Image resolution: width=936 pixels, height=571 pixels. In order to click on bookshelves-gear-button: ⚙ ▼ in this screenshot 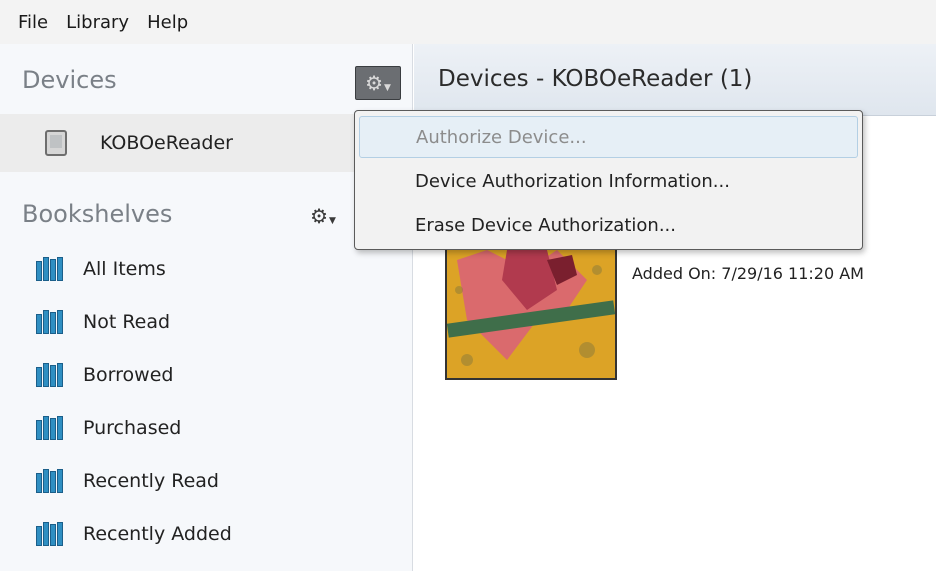, I will do `click(323, 216)`.